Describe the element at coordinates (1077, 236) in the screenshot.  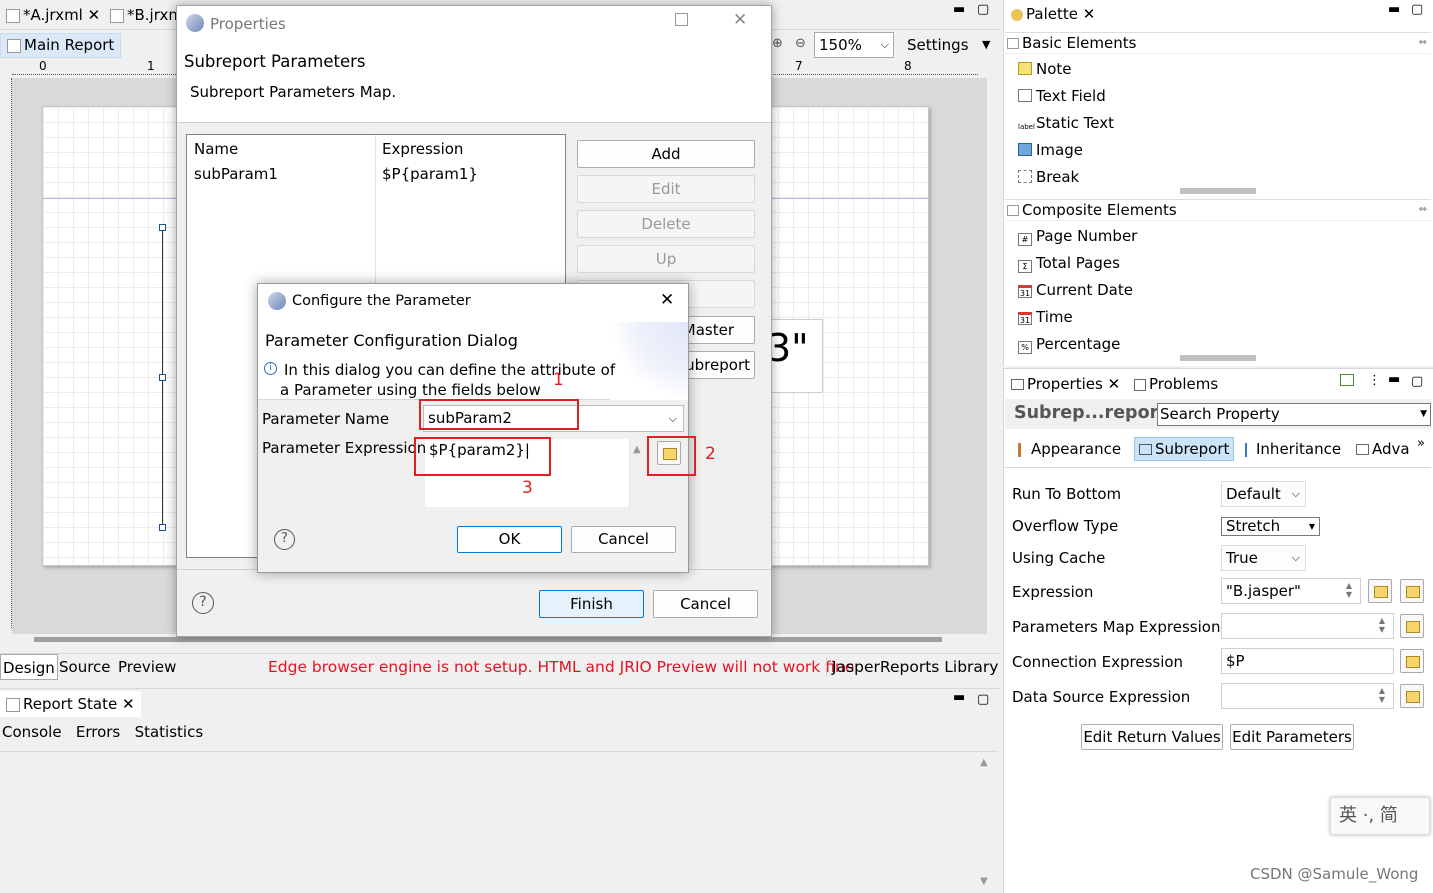
I see `palette-item-page-number: # Page Number` at that location.